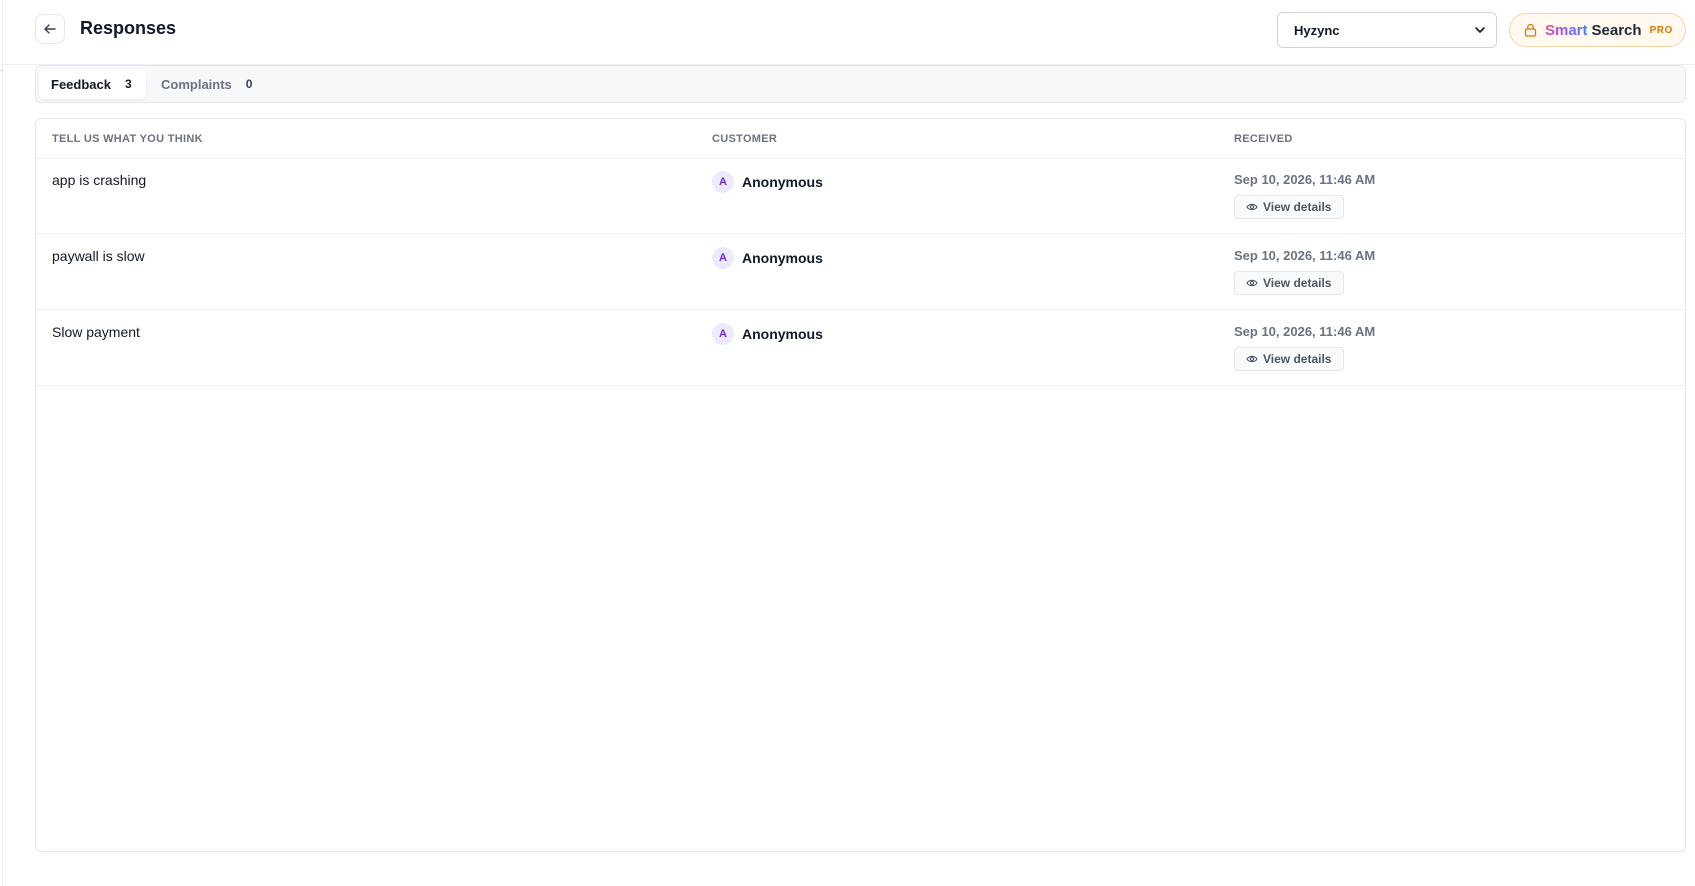 This screenshot has height=886, width=1695. I want to click on page-header: Responses Hyzync Smart Search PRO, so click(847, 32).